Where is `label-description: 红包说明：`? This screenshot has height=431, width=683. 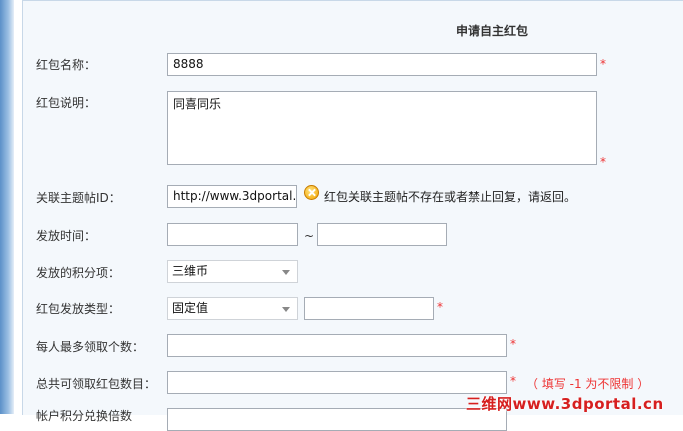
label-description: 红包说明： is located at coordinates (66, 103).